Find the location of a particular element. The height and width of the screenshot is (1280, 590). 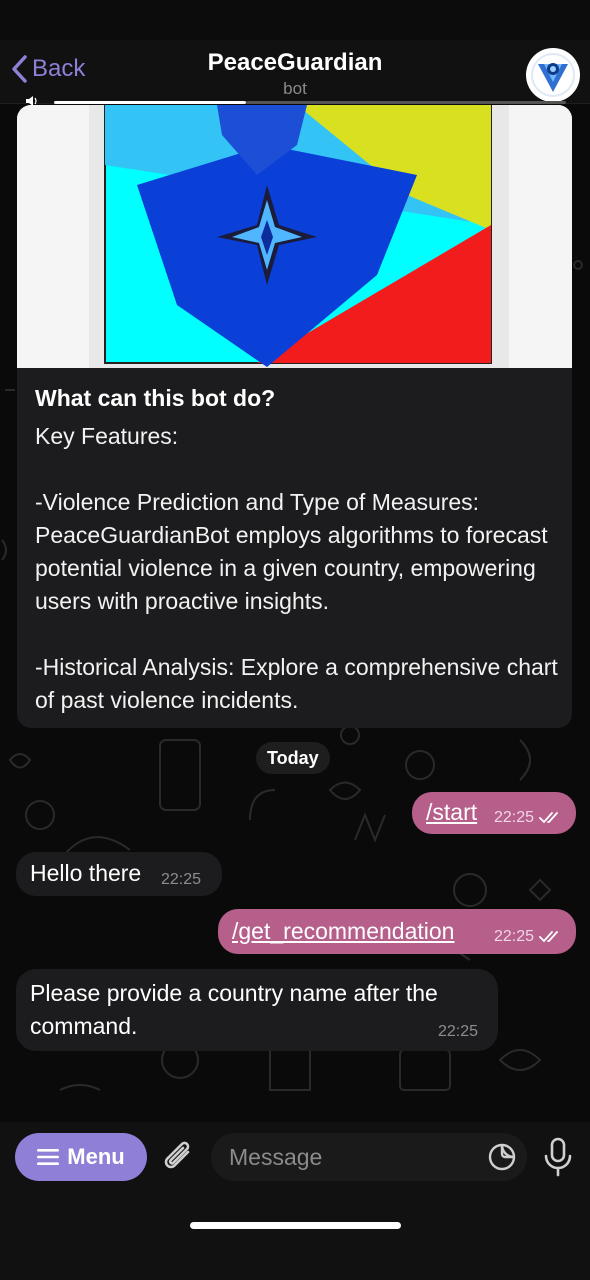

audio-progress is located at coordinates (150, 102).